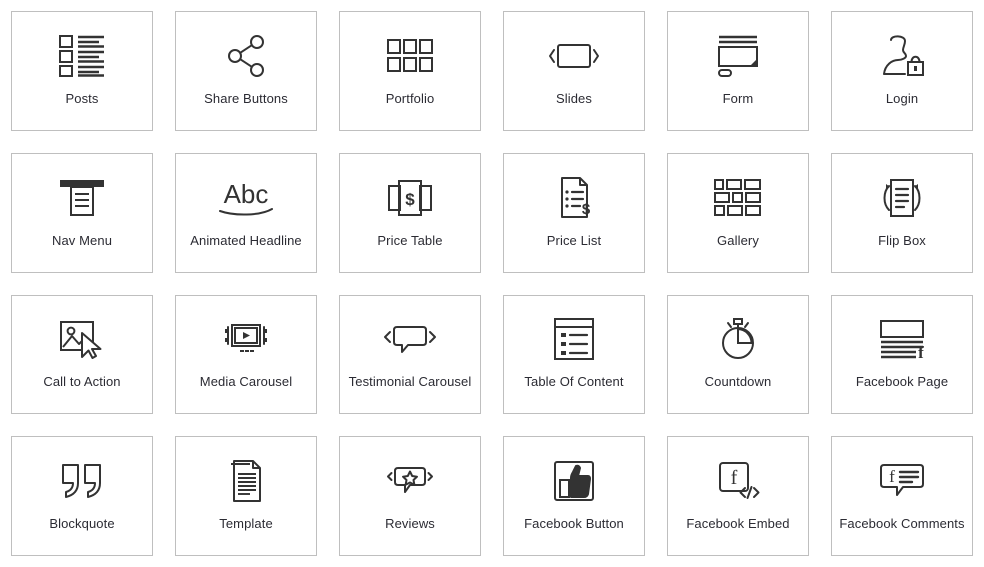 This screenshot has width=984, height=567. What do you see at coordinates (902, 198) in the screenshot?
I see `flip-box-icon` at bounding box center [902, 198].